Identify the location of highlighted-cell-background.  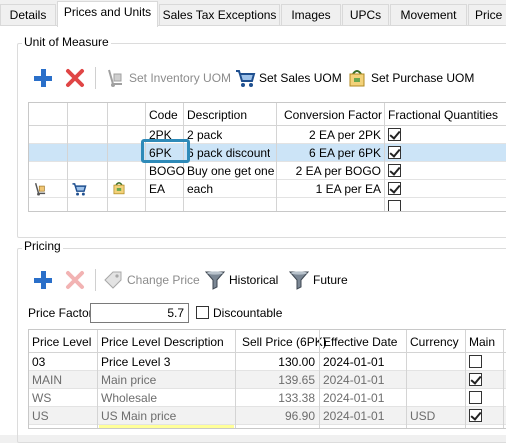
(166, 426).